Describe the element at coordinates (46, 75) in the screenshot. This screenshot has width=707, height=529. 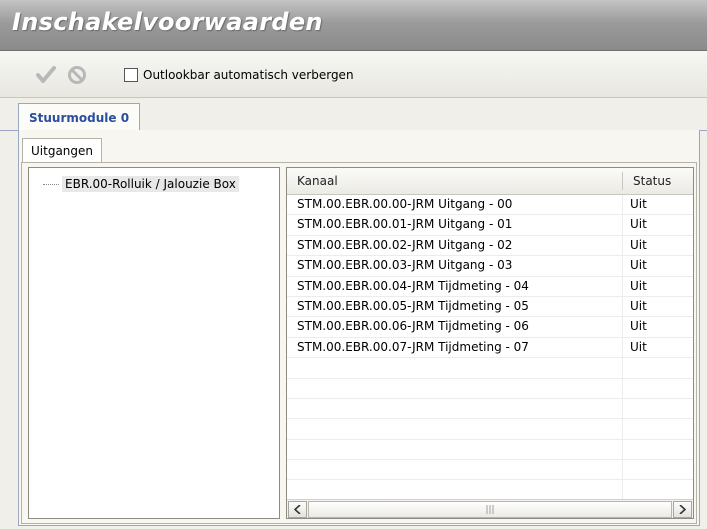
I see `check-icon` at that location.